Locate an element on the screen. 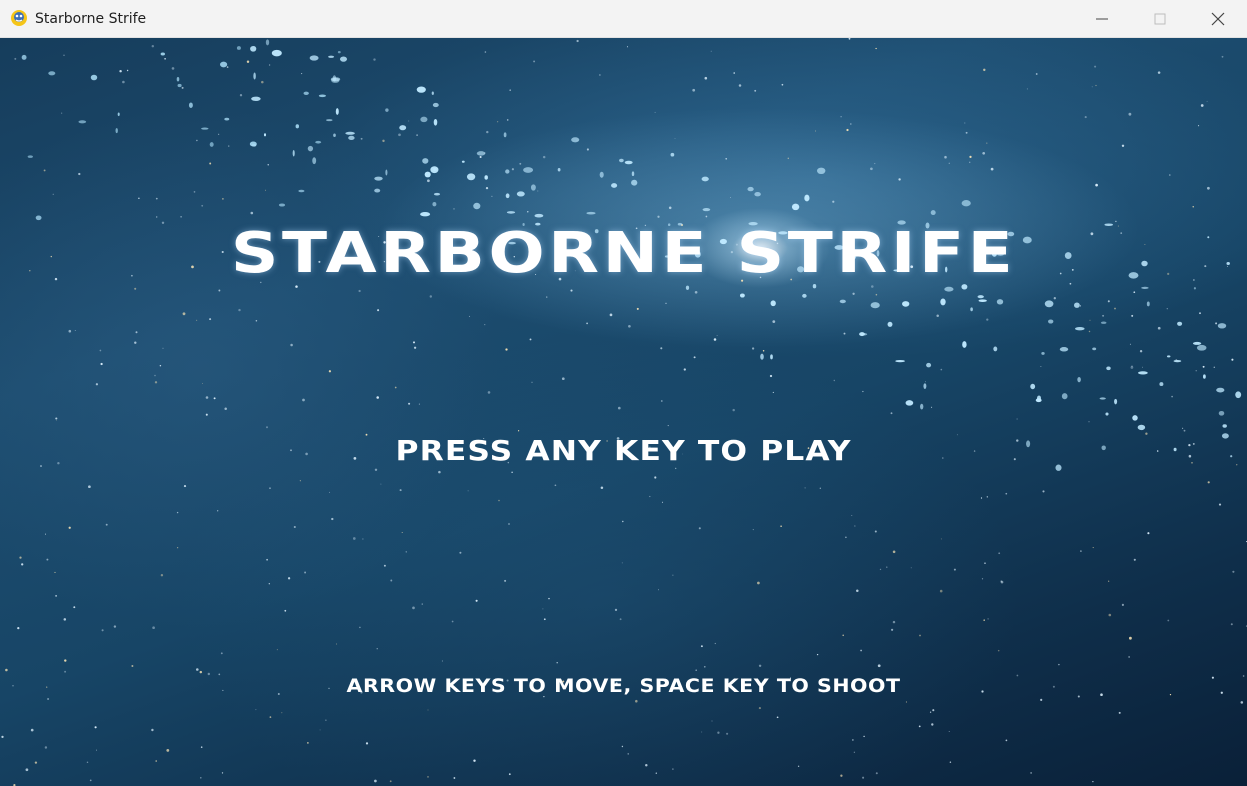  title-bar: Starborne Strife is located at coordinates (623, 19).